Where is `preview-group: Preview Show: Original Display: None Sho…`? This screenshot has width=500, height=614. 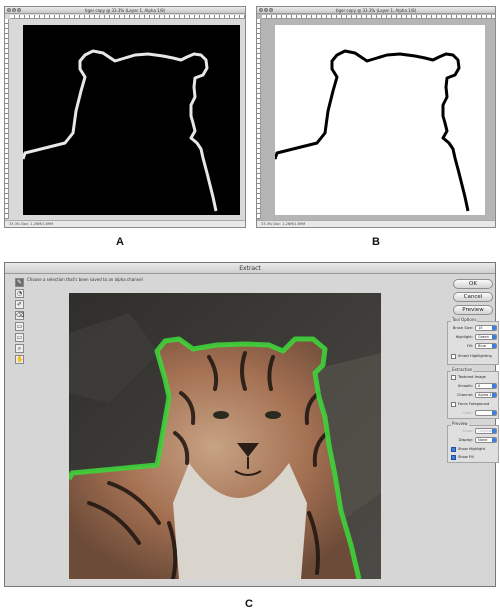
preview-group: Preview Show: Original Display: None Sho… is located at coordinates (473, 442).